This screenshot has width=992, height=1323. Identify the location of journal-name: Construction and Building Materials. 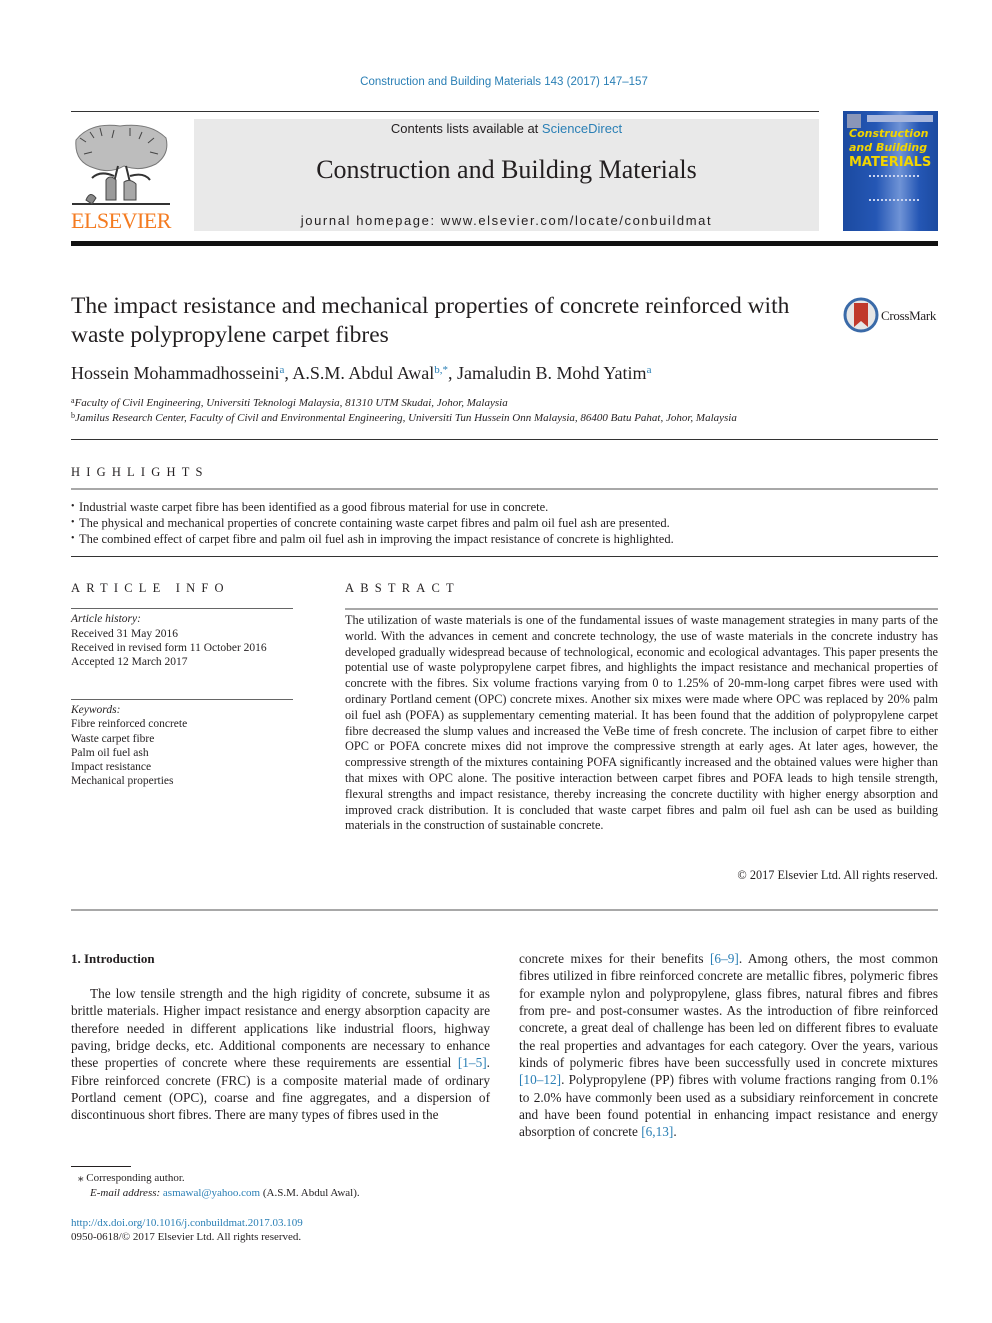
(506, 169).